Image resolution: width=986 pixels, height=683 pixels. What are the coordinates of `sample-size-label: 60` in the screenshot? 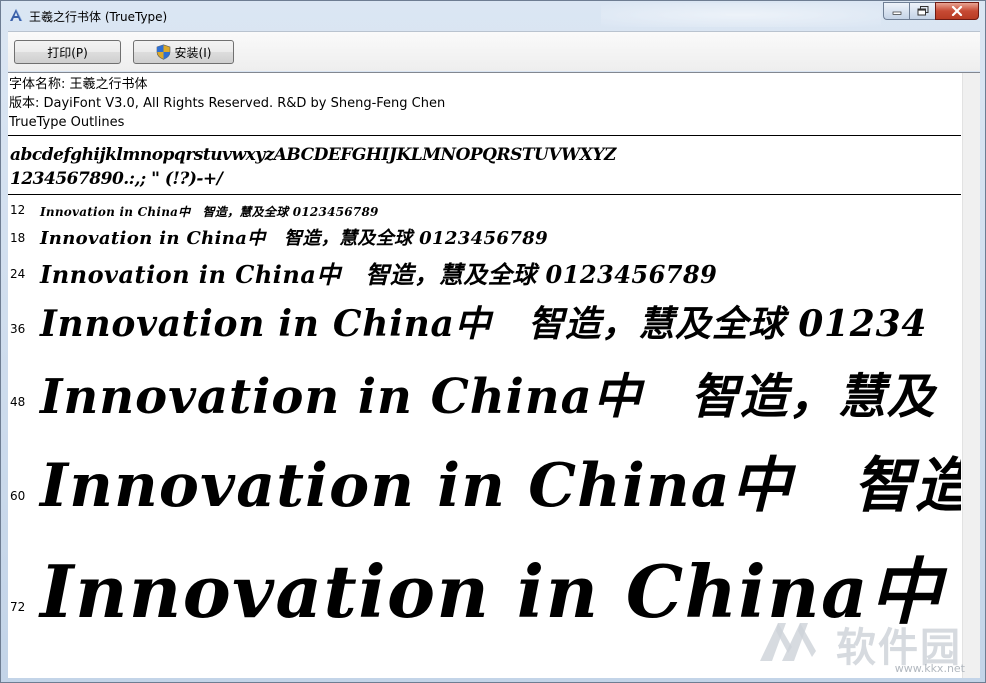 It's located at (18, 496).